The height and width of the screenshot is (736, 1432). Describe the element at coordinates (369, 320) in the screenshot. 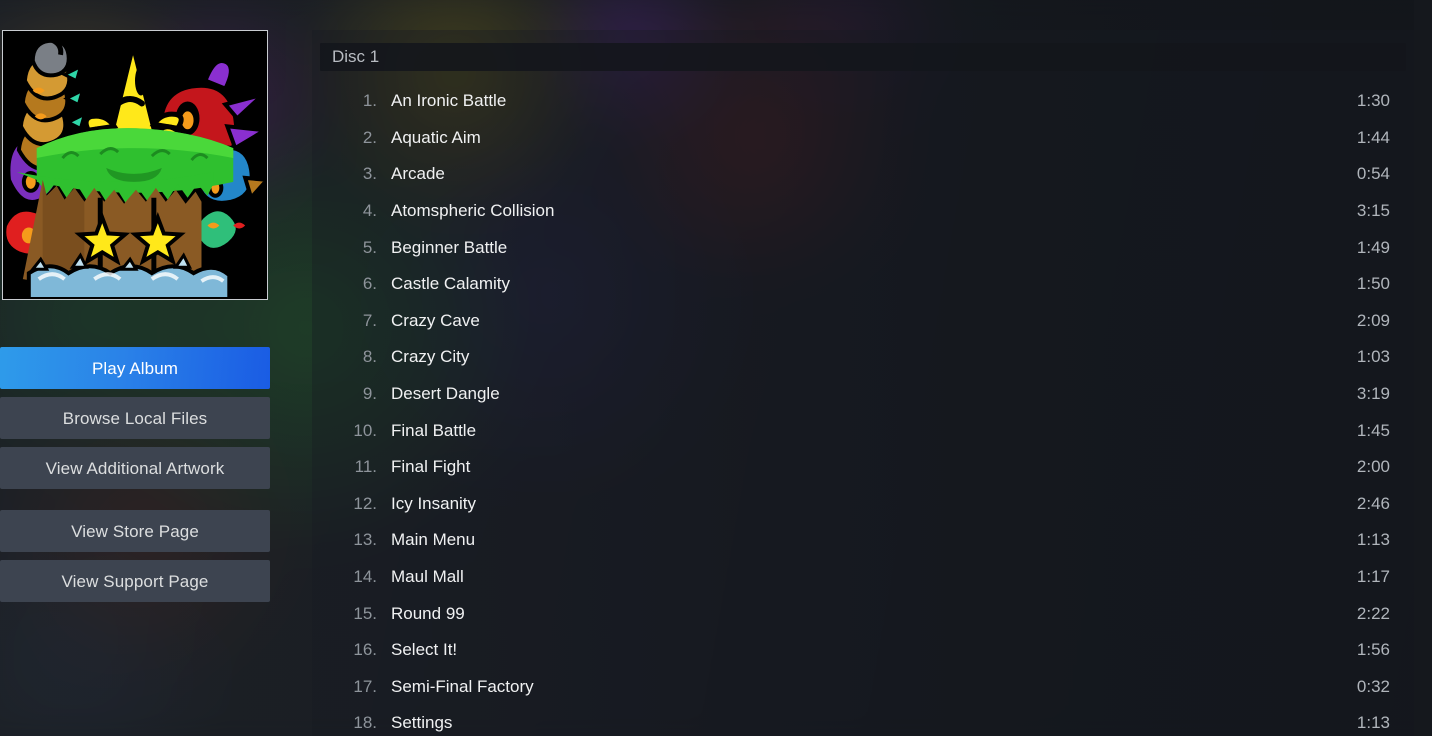

I see `track-number: 7.` at that location.